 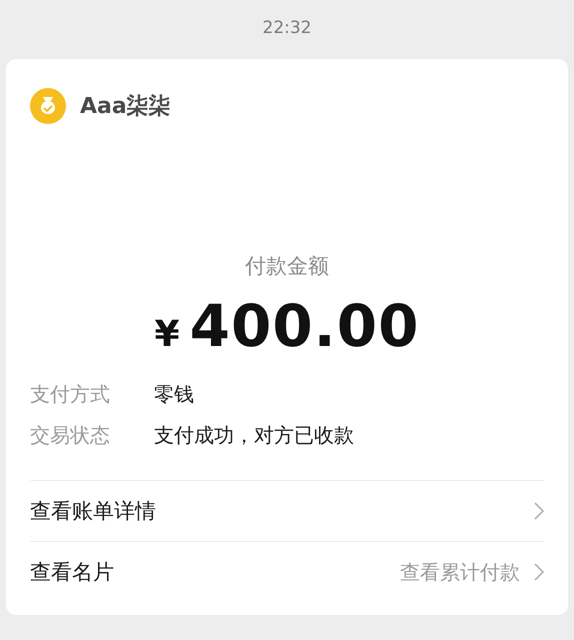 What do you see at coordinates (287, 29) in the screenshot?
I see `status-time: 22:32` at bounding box center [287, 29].